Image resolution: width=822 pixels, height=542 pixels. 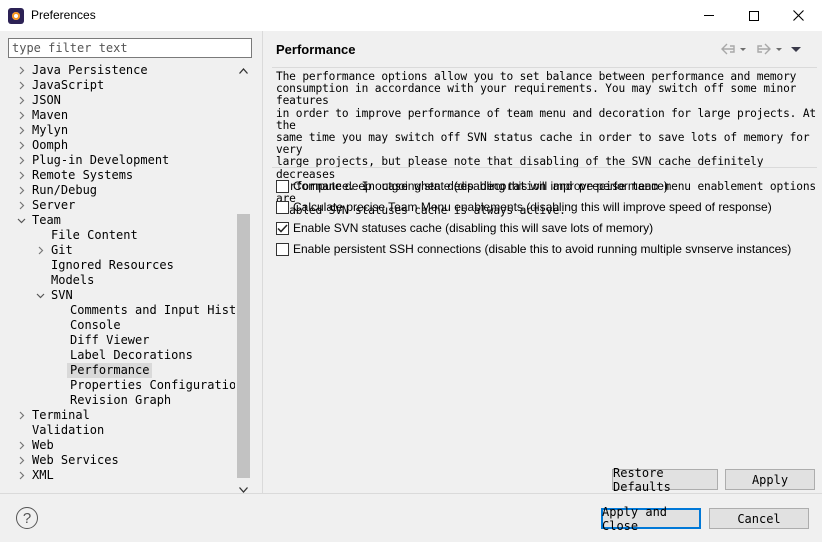 I want to click on scroll-up-button, so click(x=243, y=70).